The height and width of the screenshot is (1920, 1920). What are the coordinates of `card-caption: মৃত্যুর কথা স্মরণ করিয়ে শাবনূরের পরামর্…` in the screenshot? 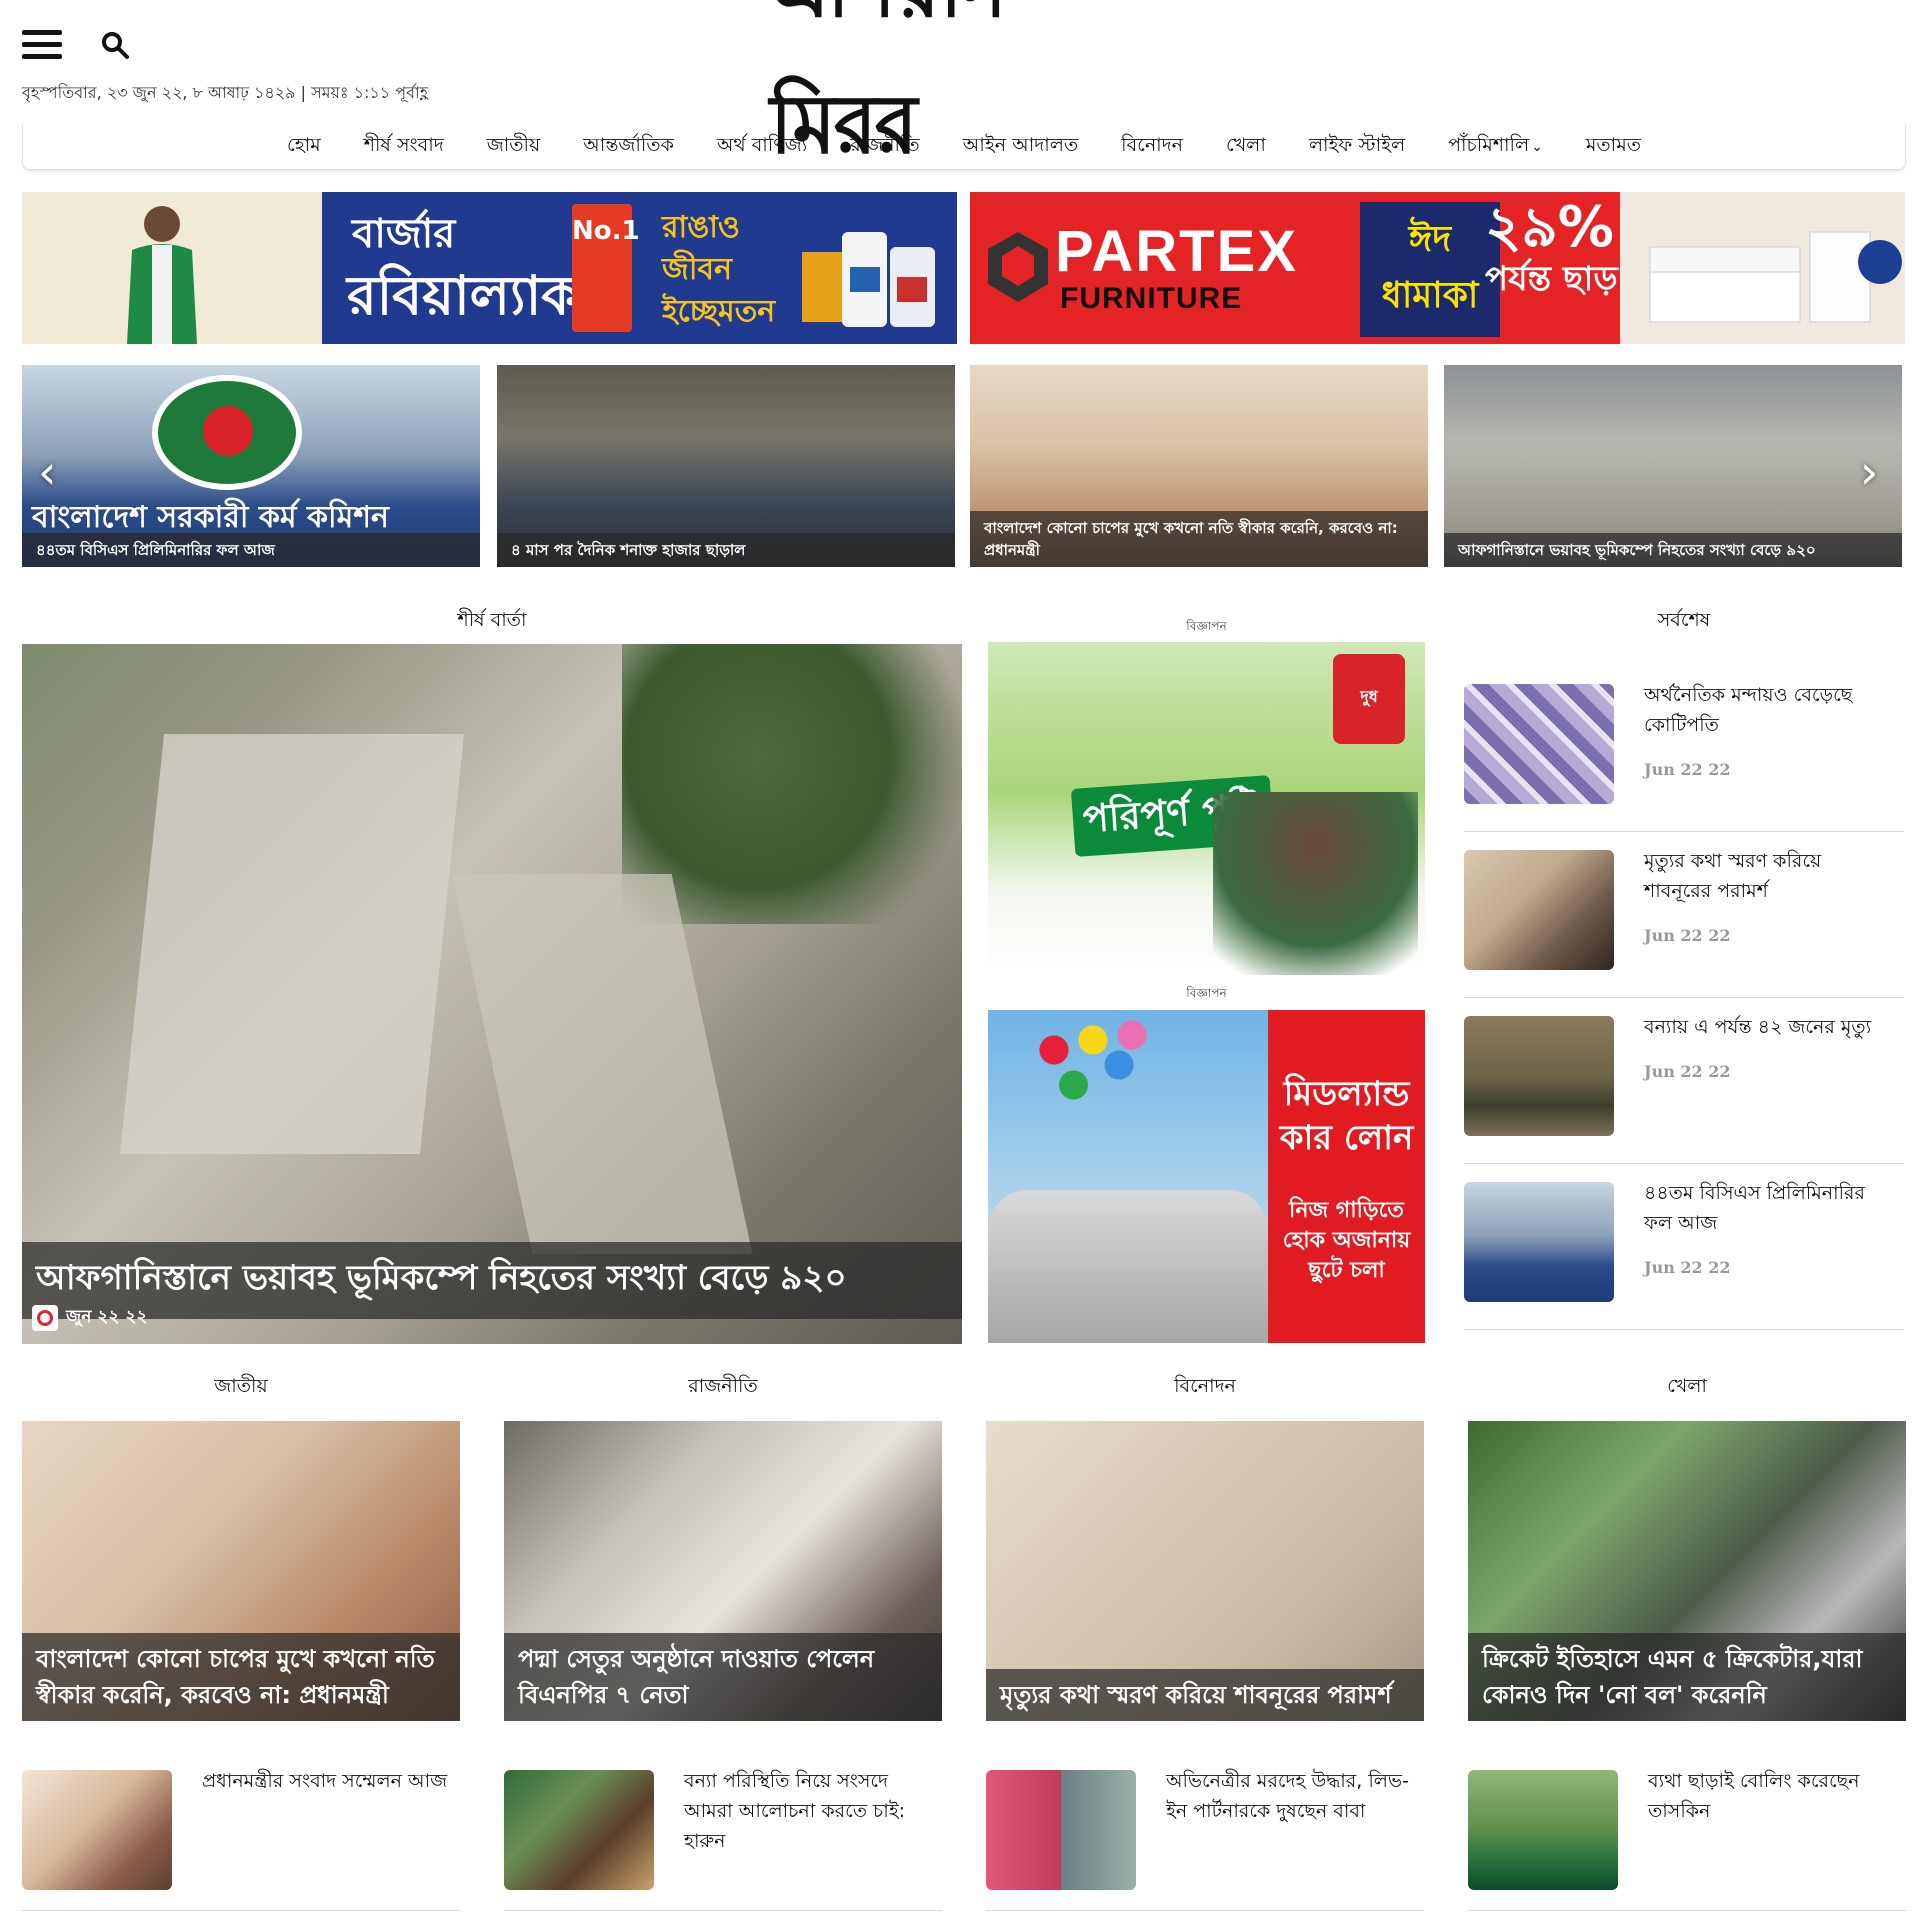 It's located at (1205, 1695).